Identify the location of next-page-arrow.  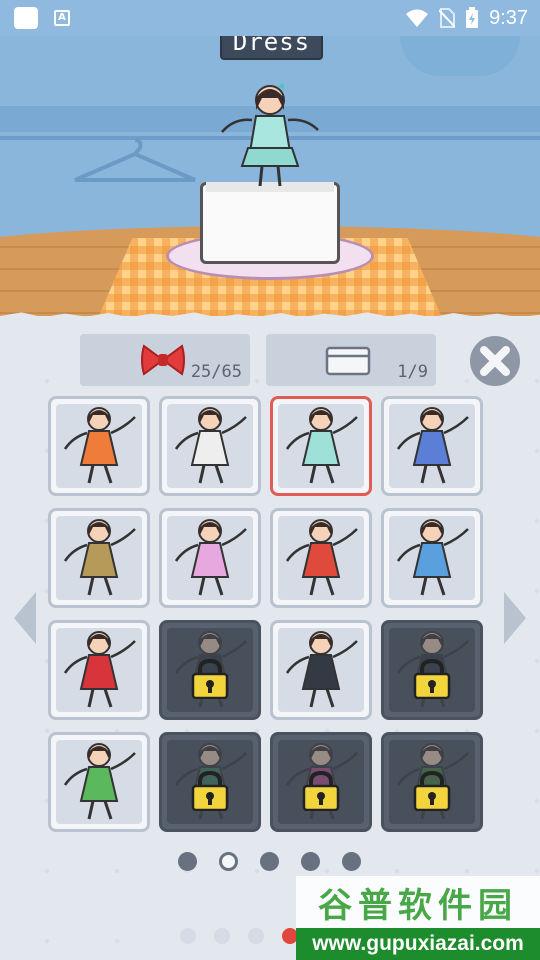
(515, 618).